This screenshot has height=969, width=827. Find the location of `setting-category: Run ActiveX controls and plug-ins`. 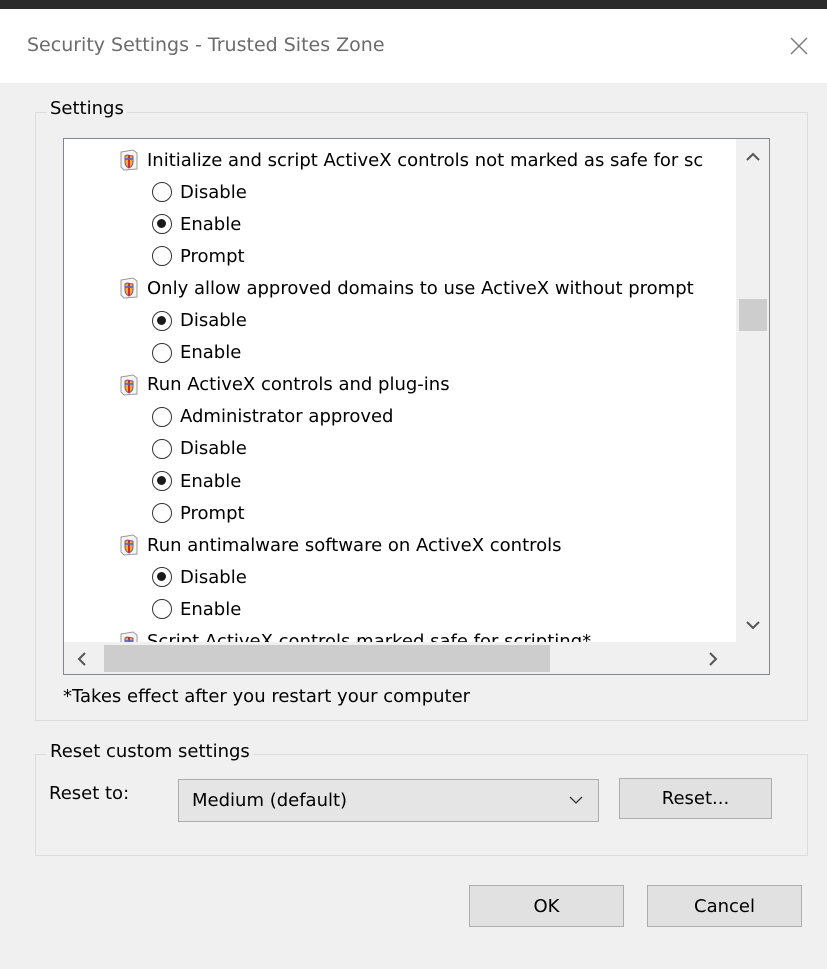

setting-category: Run ActiveX controls and plug-ins is located at coordinates (284, 385).